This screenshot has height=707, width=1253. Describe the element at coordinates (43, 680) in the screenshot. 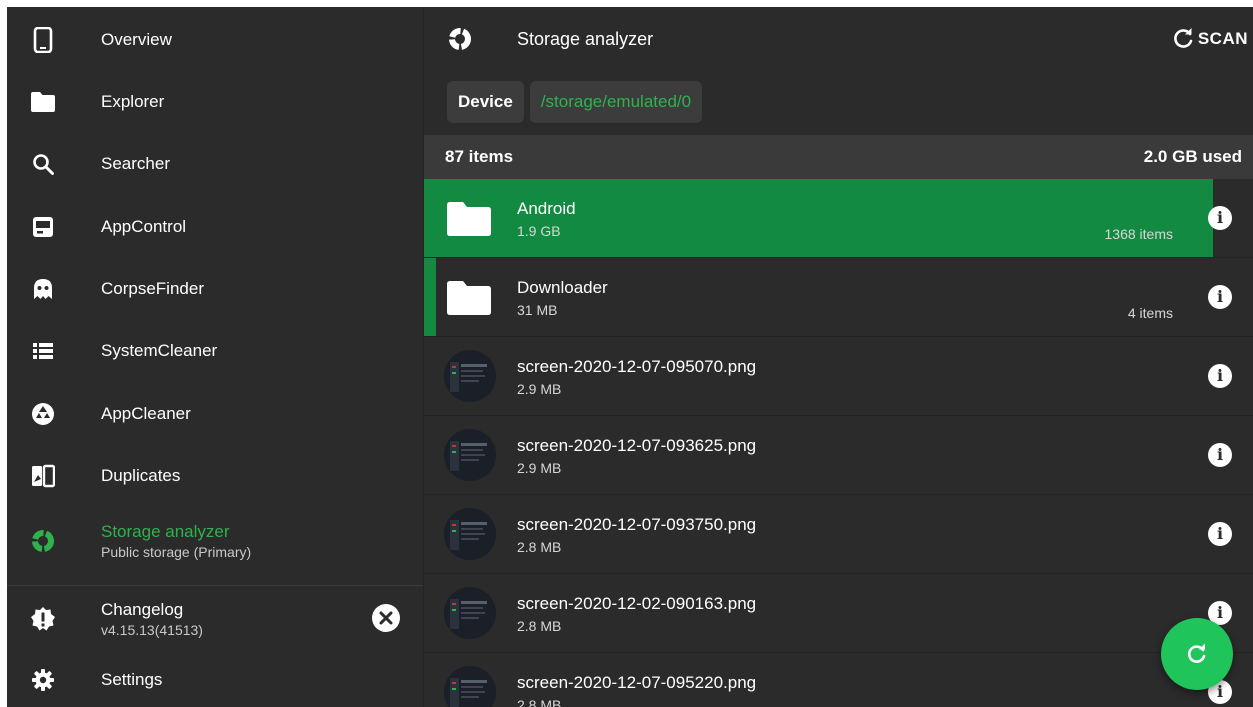

I see `gear-icon` at that location.